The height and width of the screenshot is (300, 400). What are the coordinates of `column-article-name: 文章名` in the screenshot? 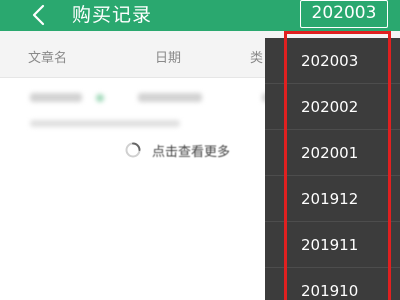 It's located at (48, 58).